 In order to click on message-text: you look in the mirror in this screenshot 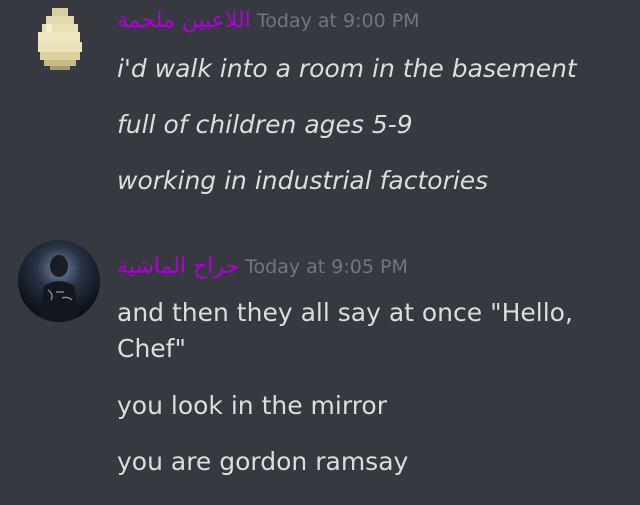, I will do `click(252, 405)`.